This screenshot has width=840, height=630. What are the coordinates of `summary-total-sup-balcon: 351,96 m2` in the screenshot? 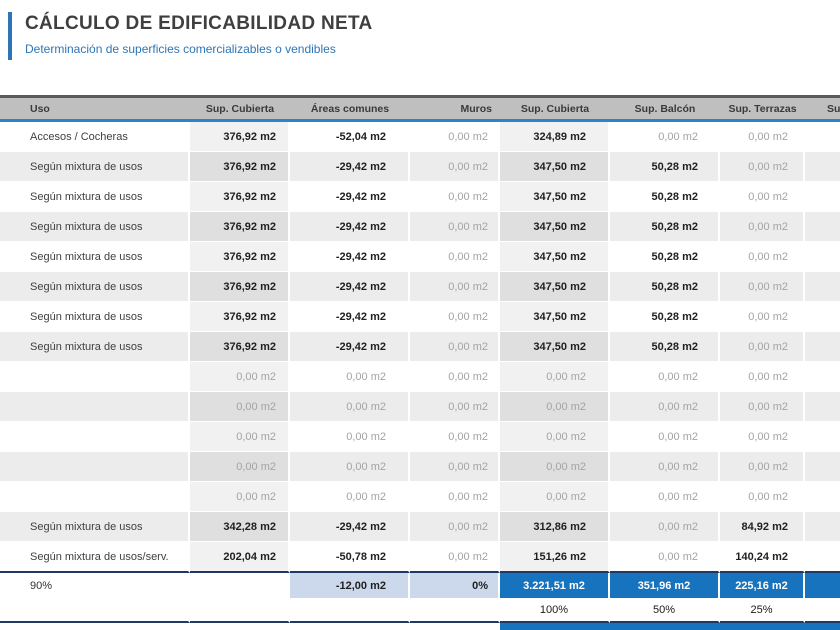 It's located at (665, 586).